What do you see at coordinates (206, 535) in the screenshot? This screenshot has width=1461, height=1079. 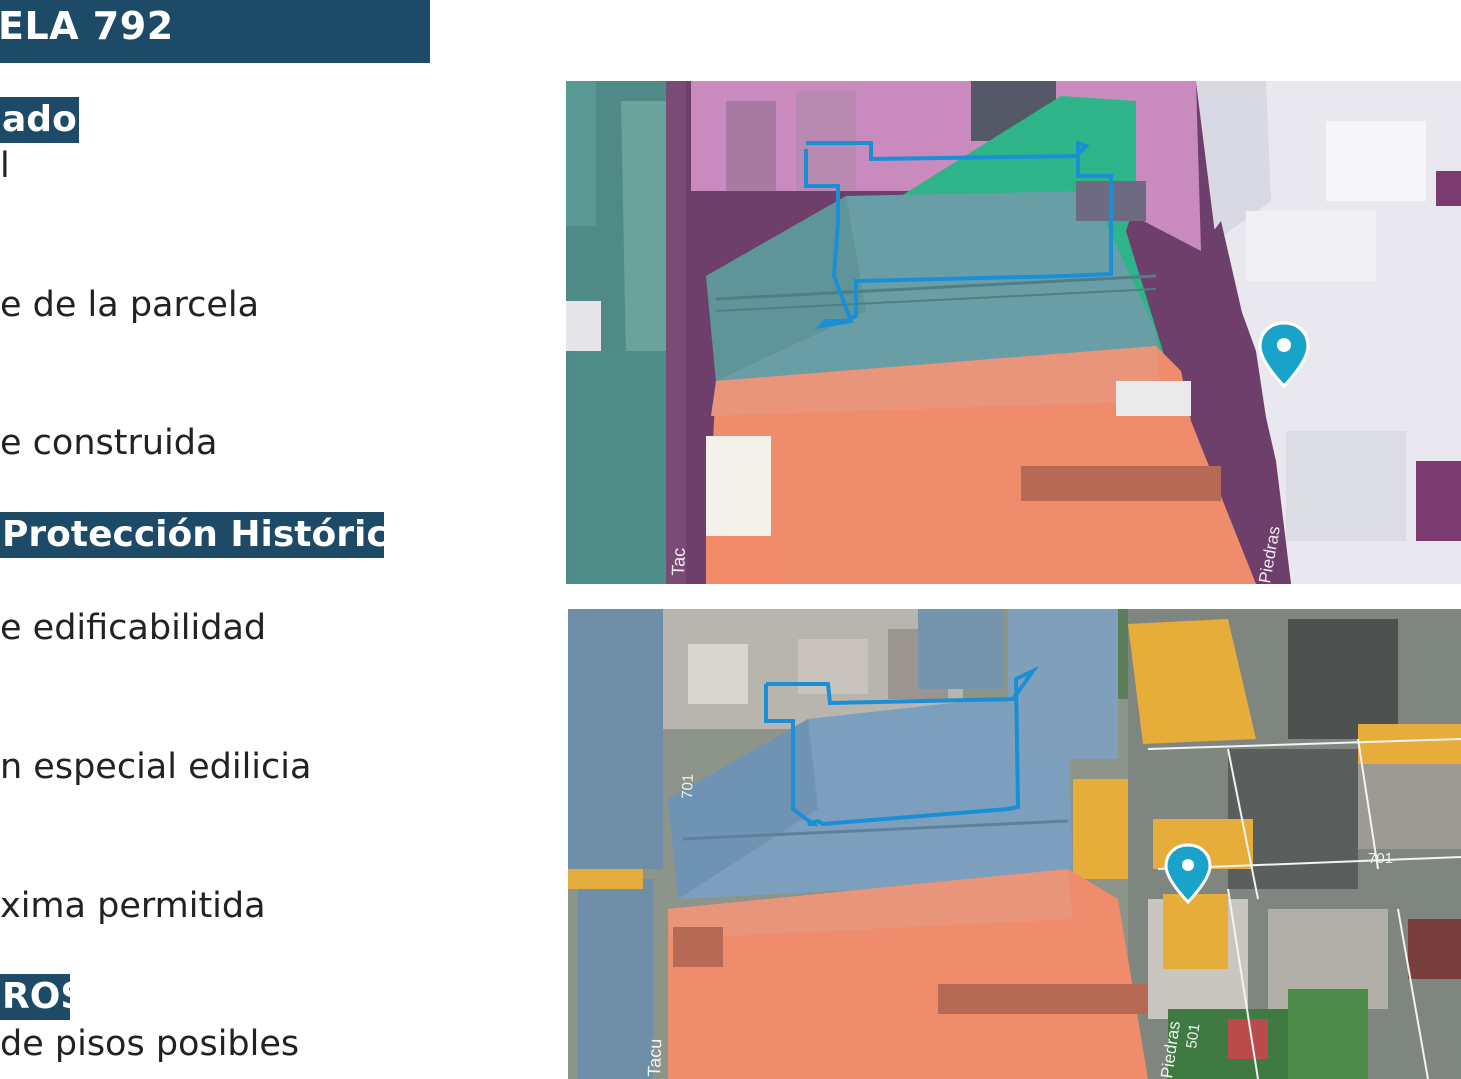 I see `section-label-proteccion: Protección Histórica` at bounding box center [206, 535].